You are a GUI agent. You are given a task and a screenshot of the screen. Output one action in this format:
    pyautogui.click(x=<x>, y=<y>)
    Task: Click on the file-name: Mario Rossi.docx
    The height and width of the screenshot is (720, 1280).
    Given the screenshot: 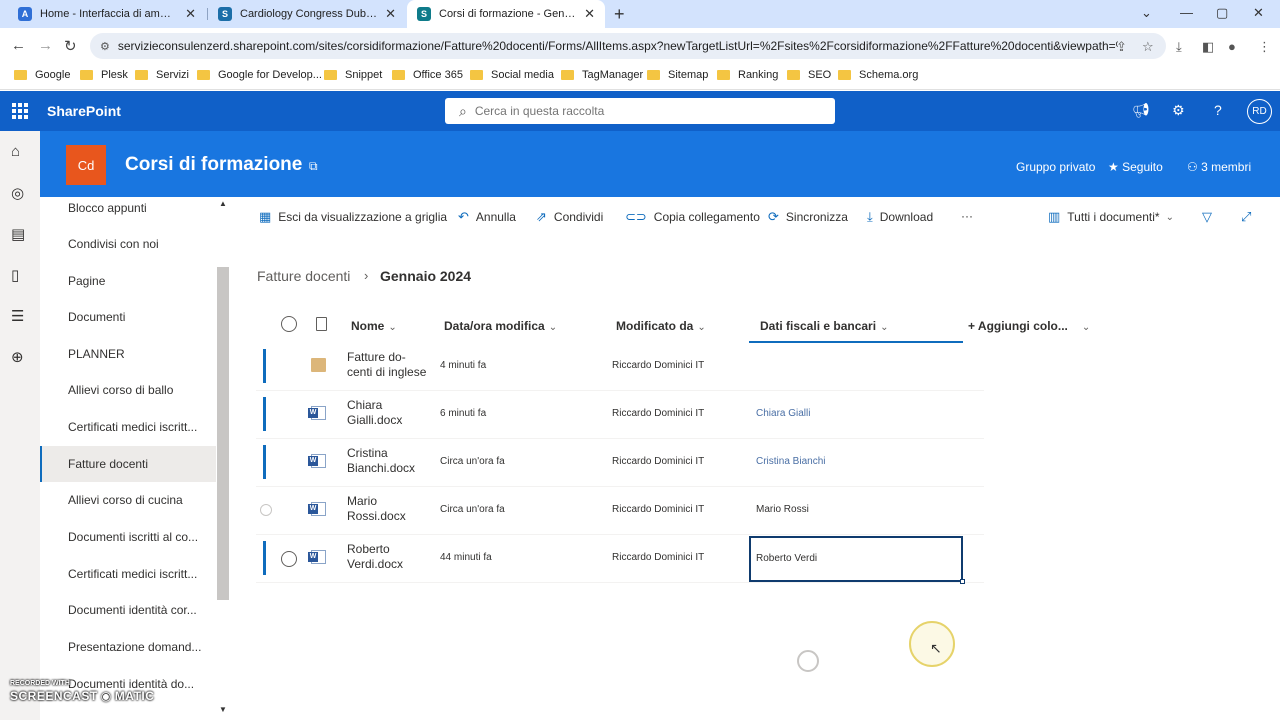 What is the action you would take?
    pyautogui.click(x=389, y=509)
    